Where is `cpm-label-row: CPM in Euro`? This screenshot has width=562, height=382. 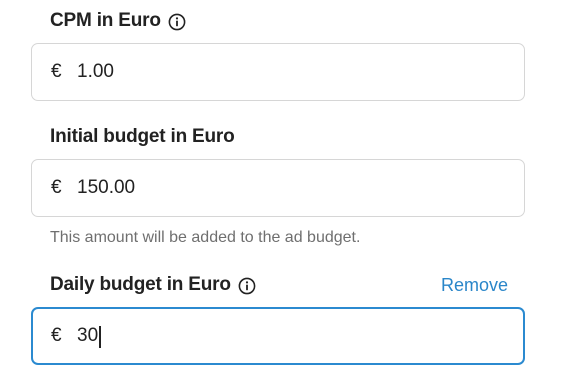
cpm-label-row: CPM in Euro is located at coordinates (279, 21).